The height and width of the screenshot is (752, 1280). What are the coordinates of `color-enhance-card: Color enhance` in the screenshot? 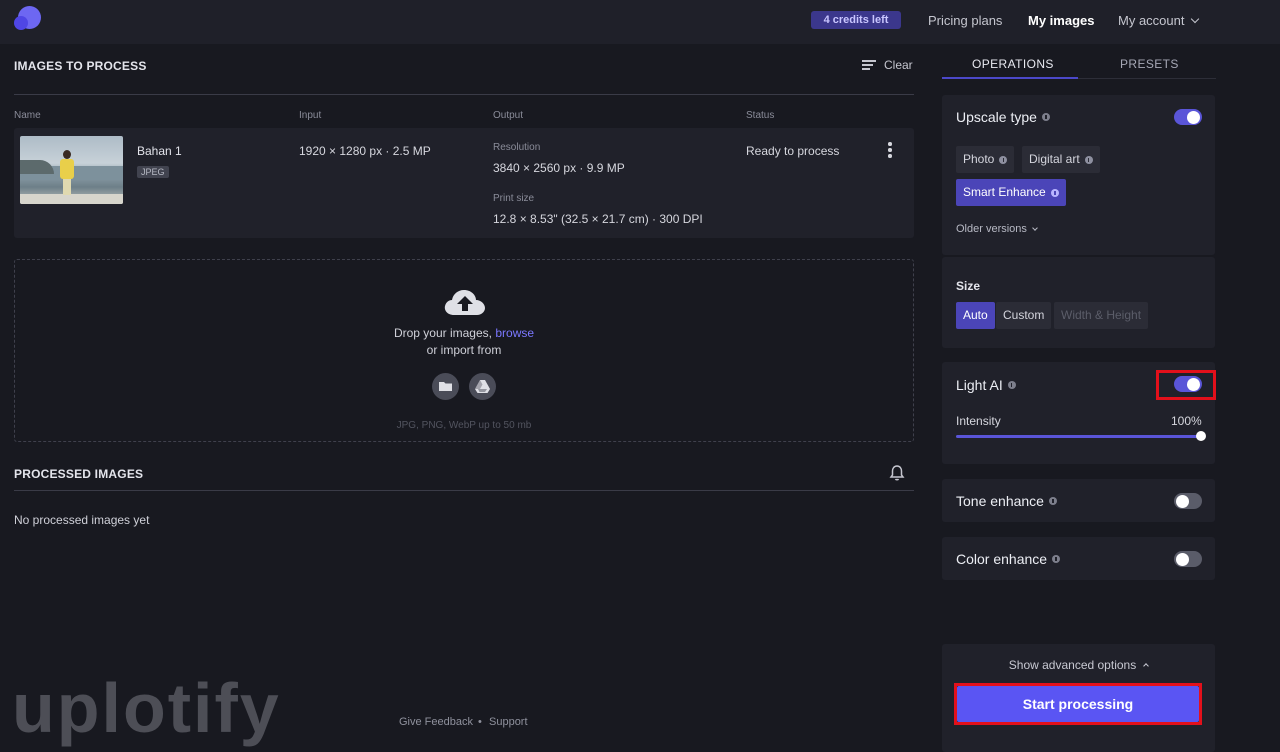 It's located at (1078, 558).